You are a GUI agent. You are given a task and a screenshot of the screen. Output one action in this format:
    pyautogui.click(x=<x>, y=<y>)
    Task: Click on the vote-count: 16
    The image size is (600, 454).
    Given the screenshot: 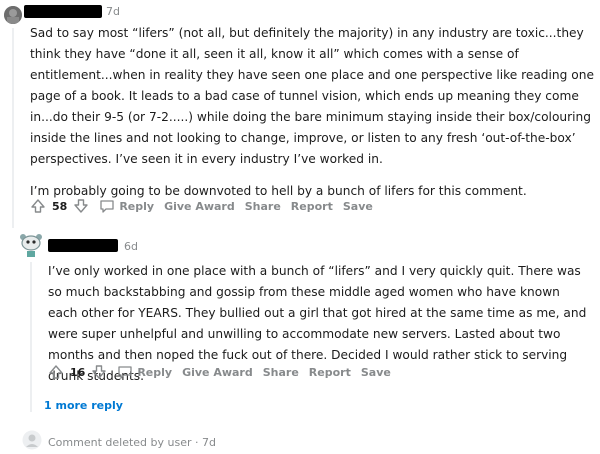 What is the action you would take?
    pyautogui.click(x=78, y=372)
    